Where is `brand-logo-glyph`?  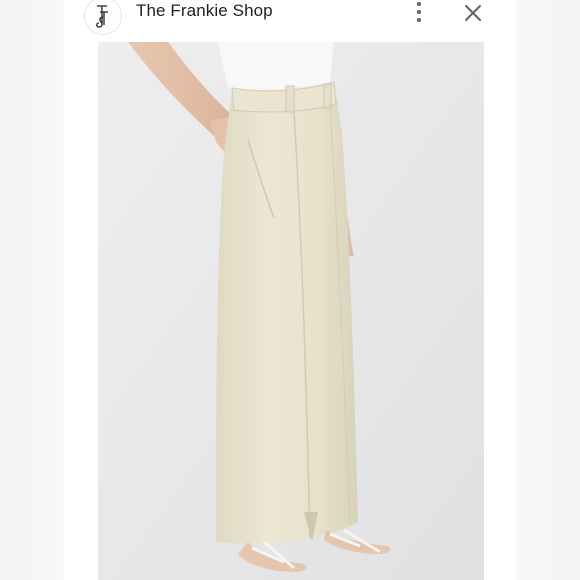
brand-logo-glyph is located at coordinates (102, 16).